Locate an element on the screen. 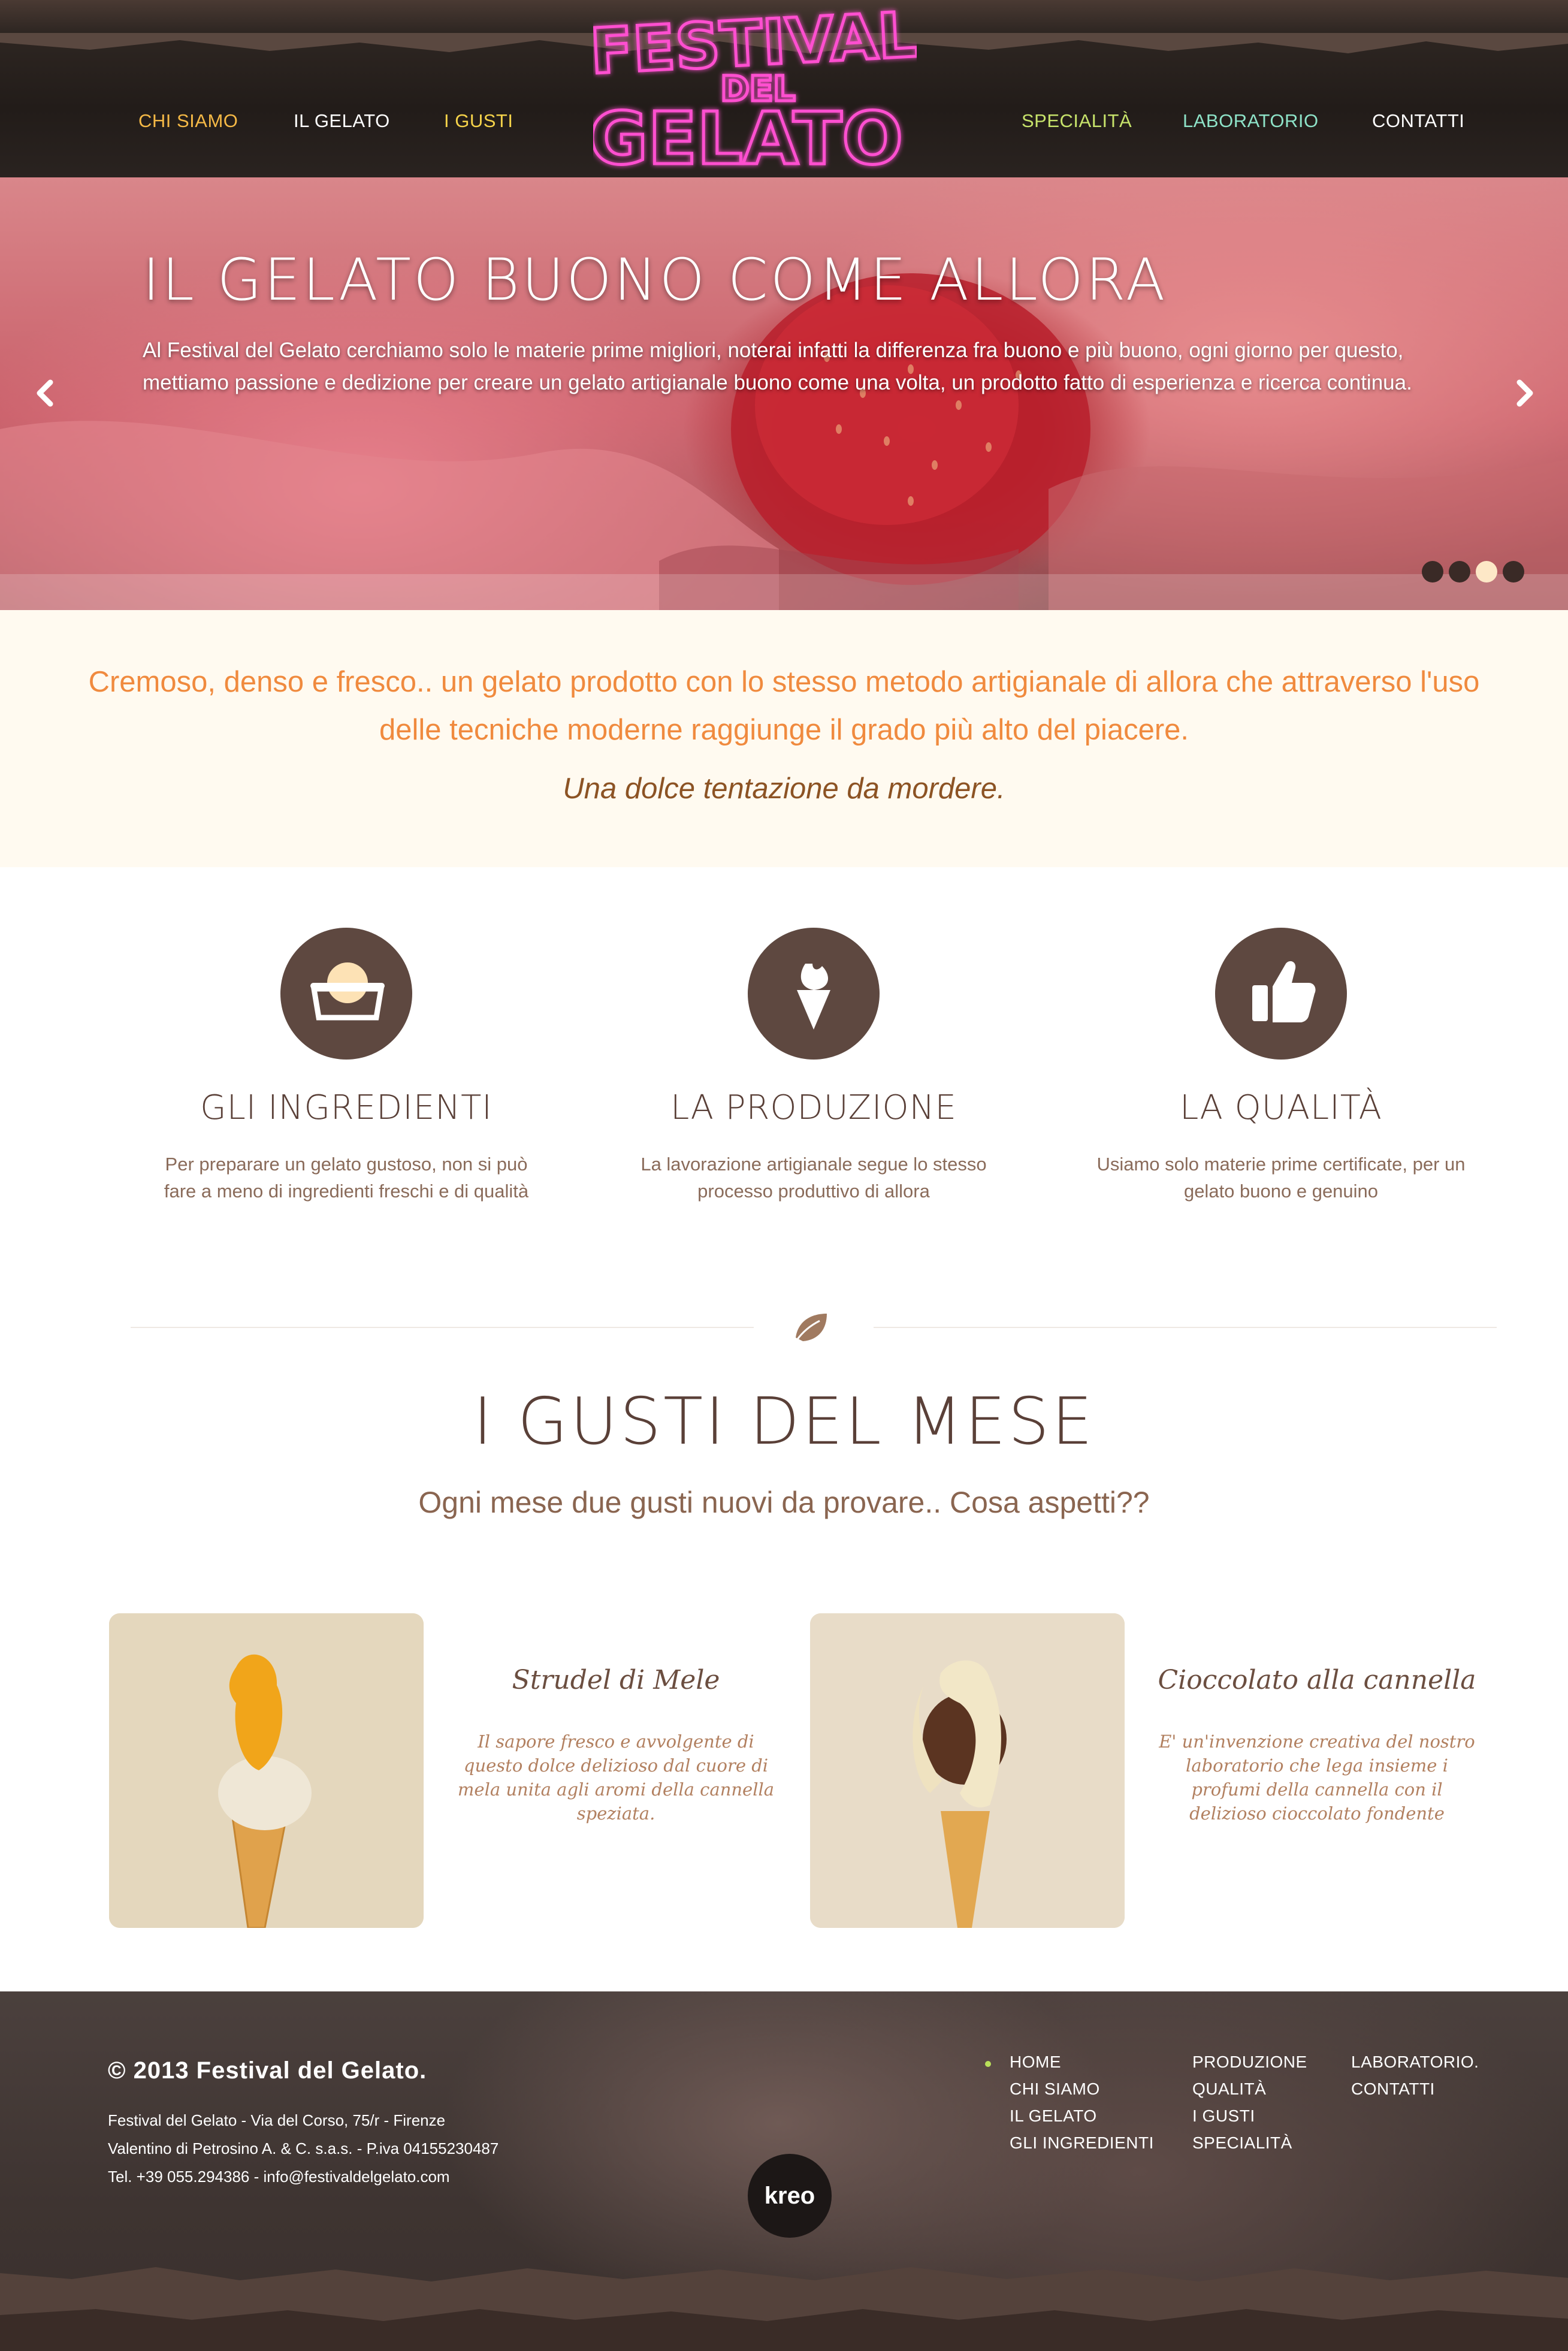  chevron-left-icon is located at coordinates (45, 393).